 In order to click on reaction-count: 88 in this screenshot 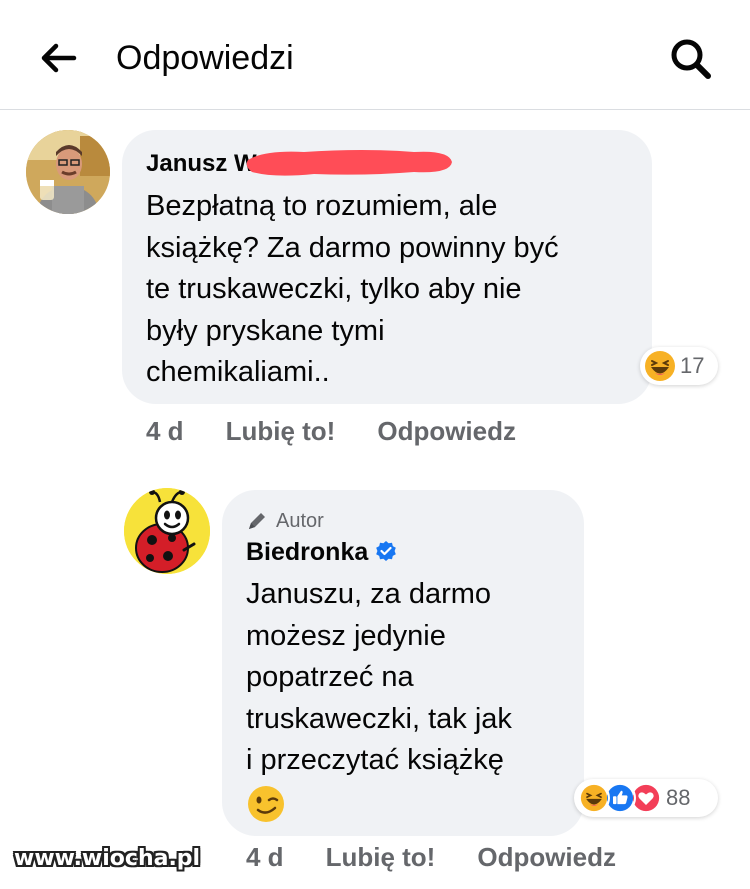, I will do `click(678, 797)`.